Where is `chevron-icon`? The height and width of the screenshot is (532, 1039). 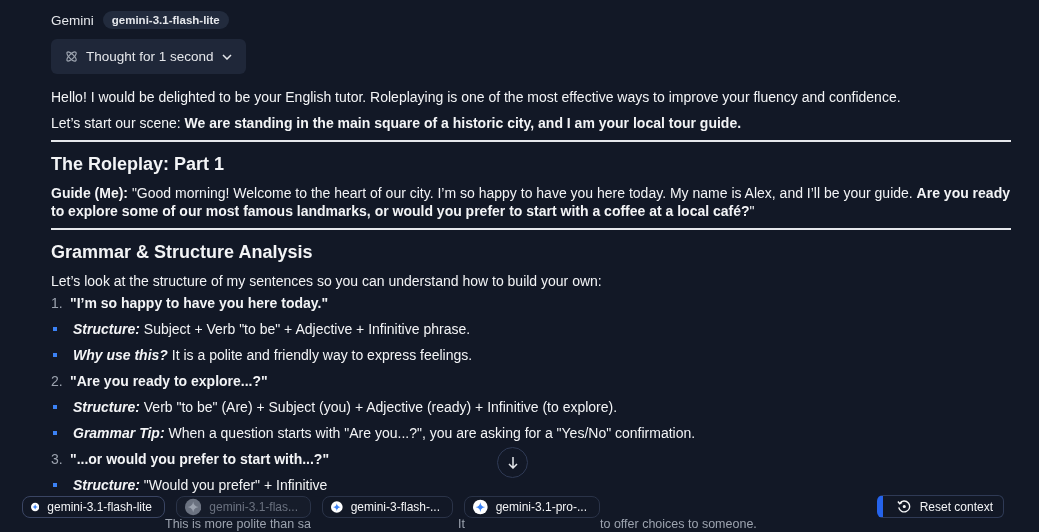
chevron-icon is located at coordinates (226, 56).